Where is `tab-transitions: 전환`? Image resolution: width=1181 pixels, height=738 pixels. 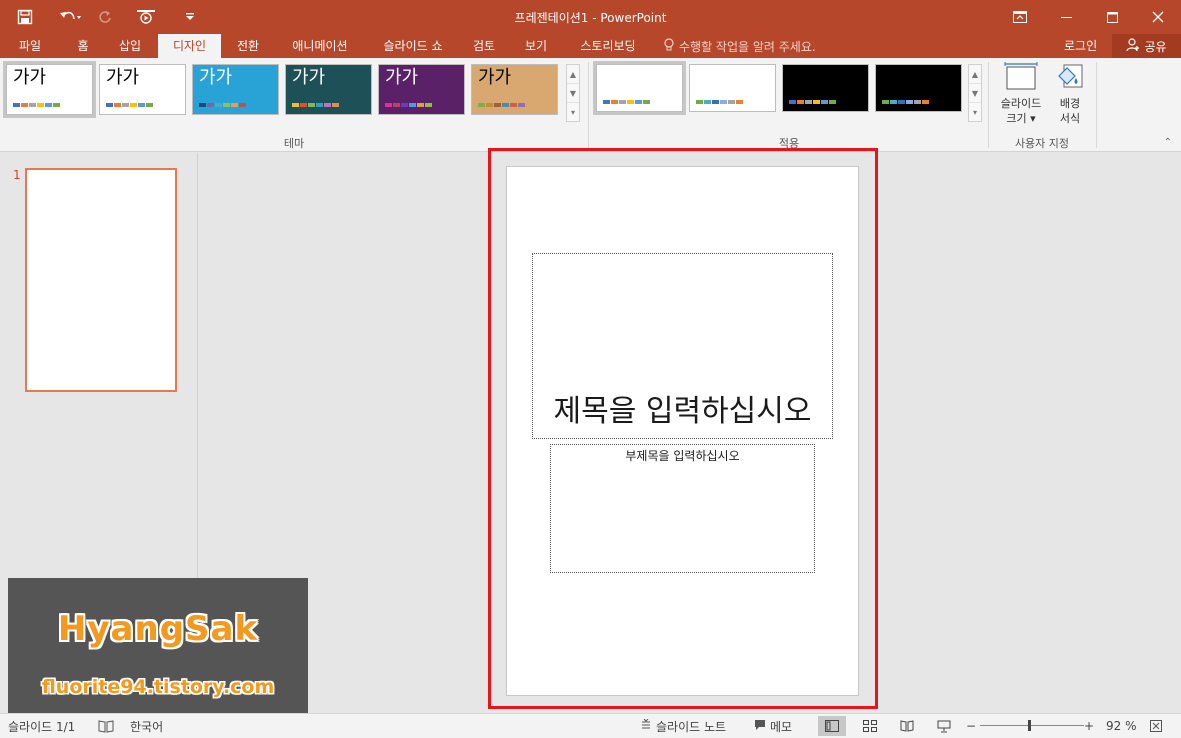 tab-transitions: 전환 is located at coordinates (248, 46).